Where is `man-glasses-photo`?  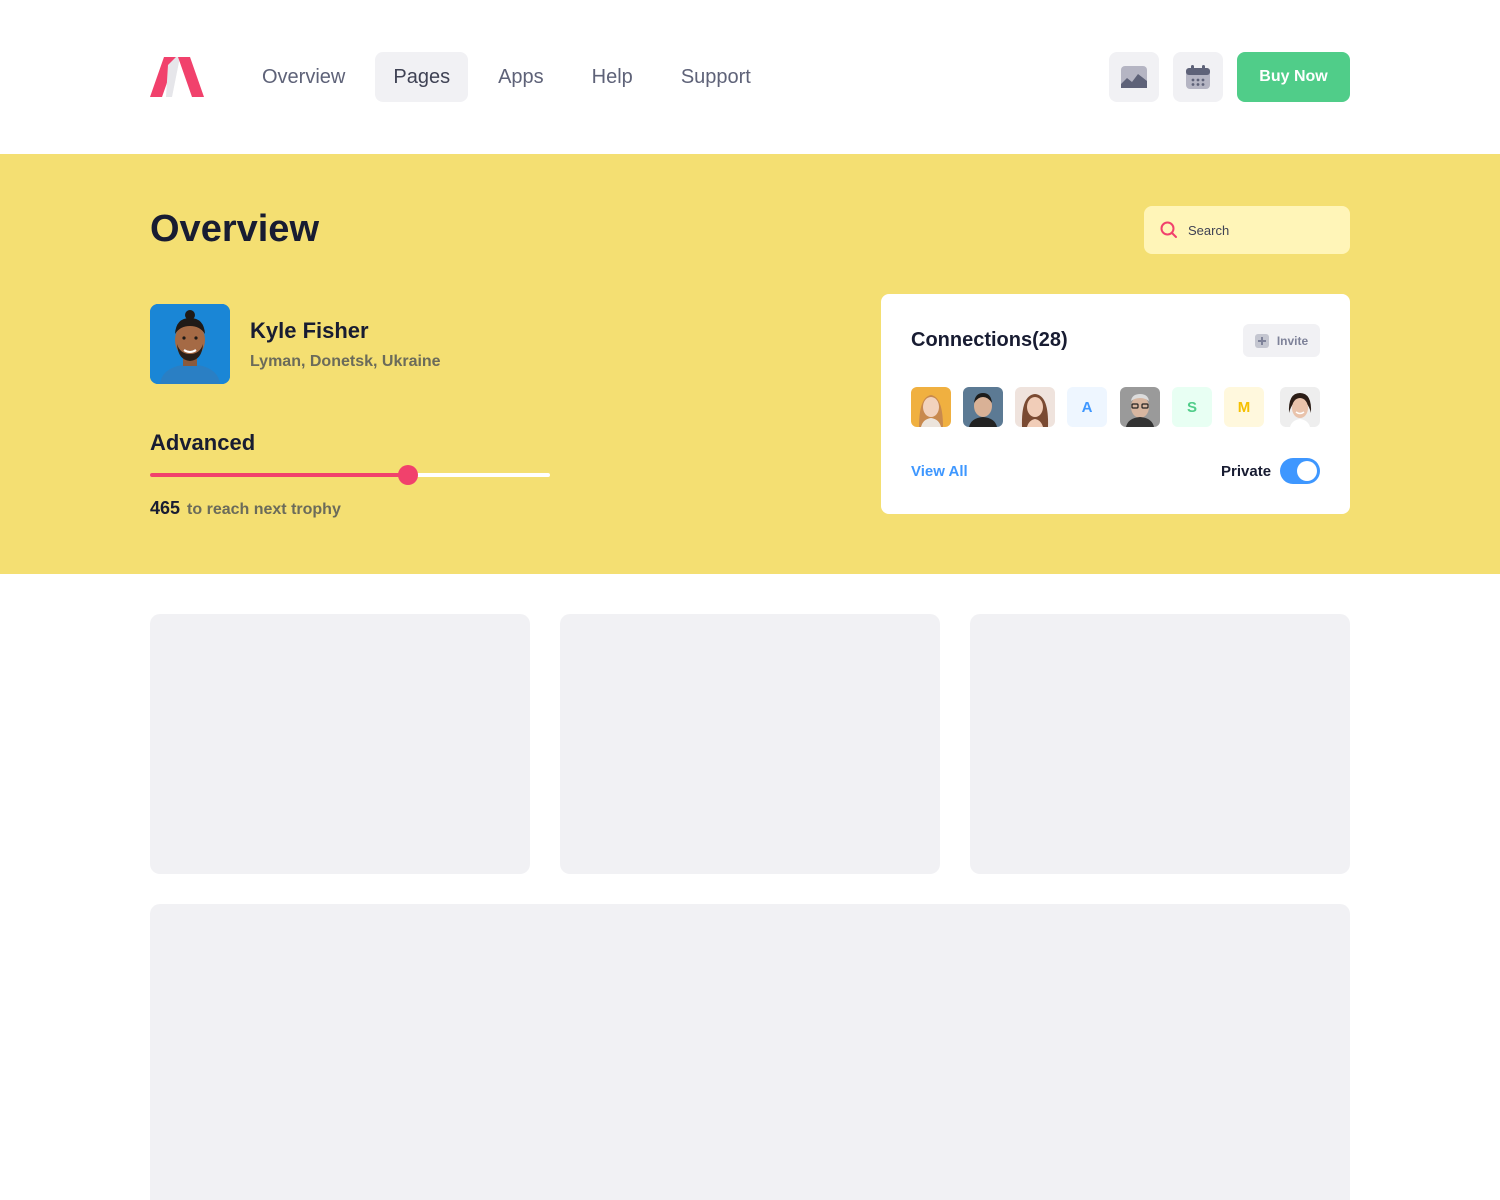 man-glasses-photo is located at coordinates (1140, 407).